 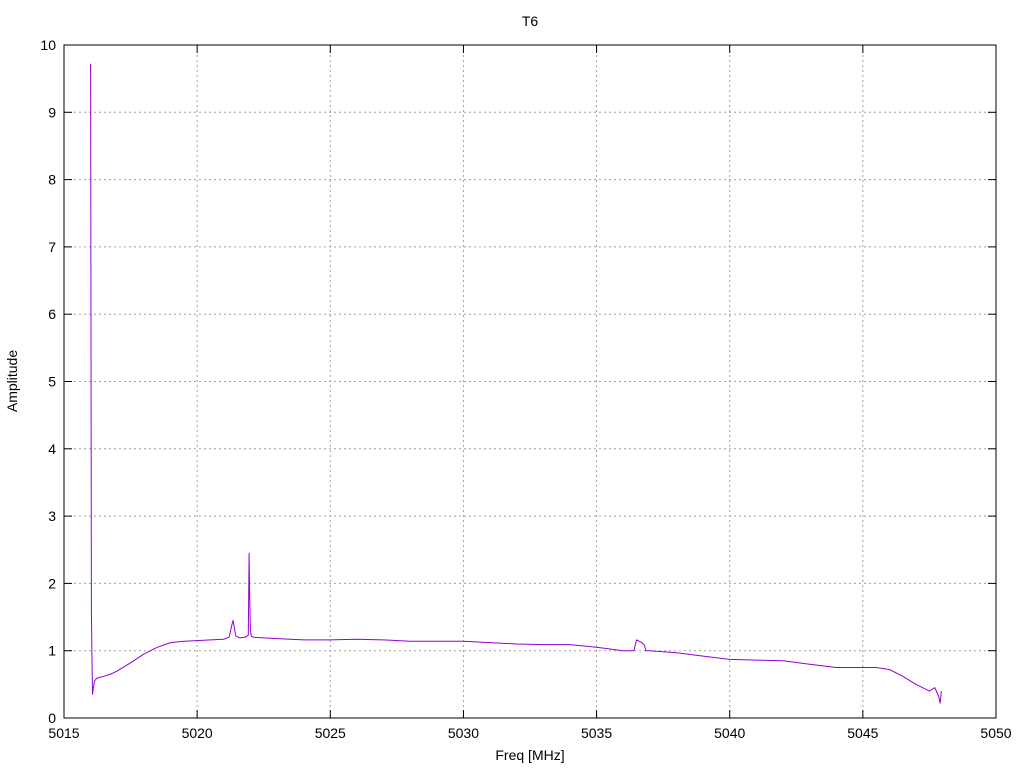 I want to click on y-tick-label: 1, so click(x=52, y=651).